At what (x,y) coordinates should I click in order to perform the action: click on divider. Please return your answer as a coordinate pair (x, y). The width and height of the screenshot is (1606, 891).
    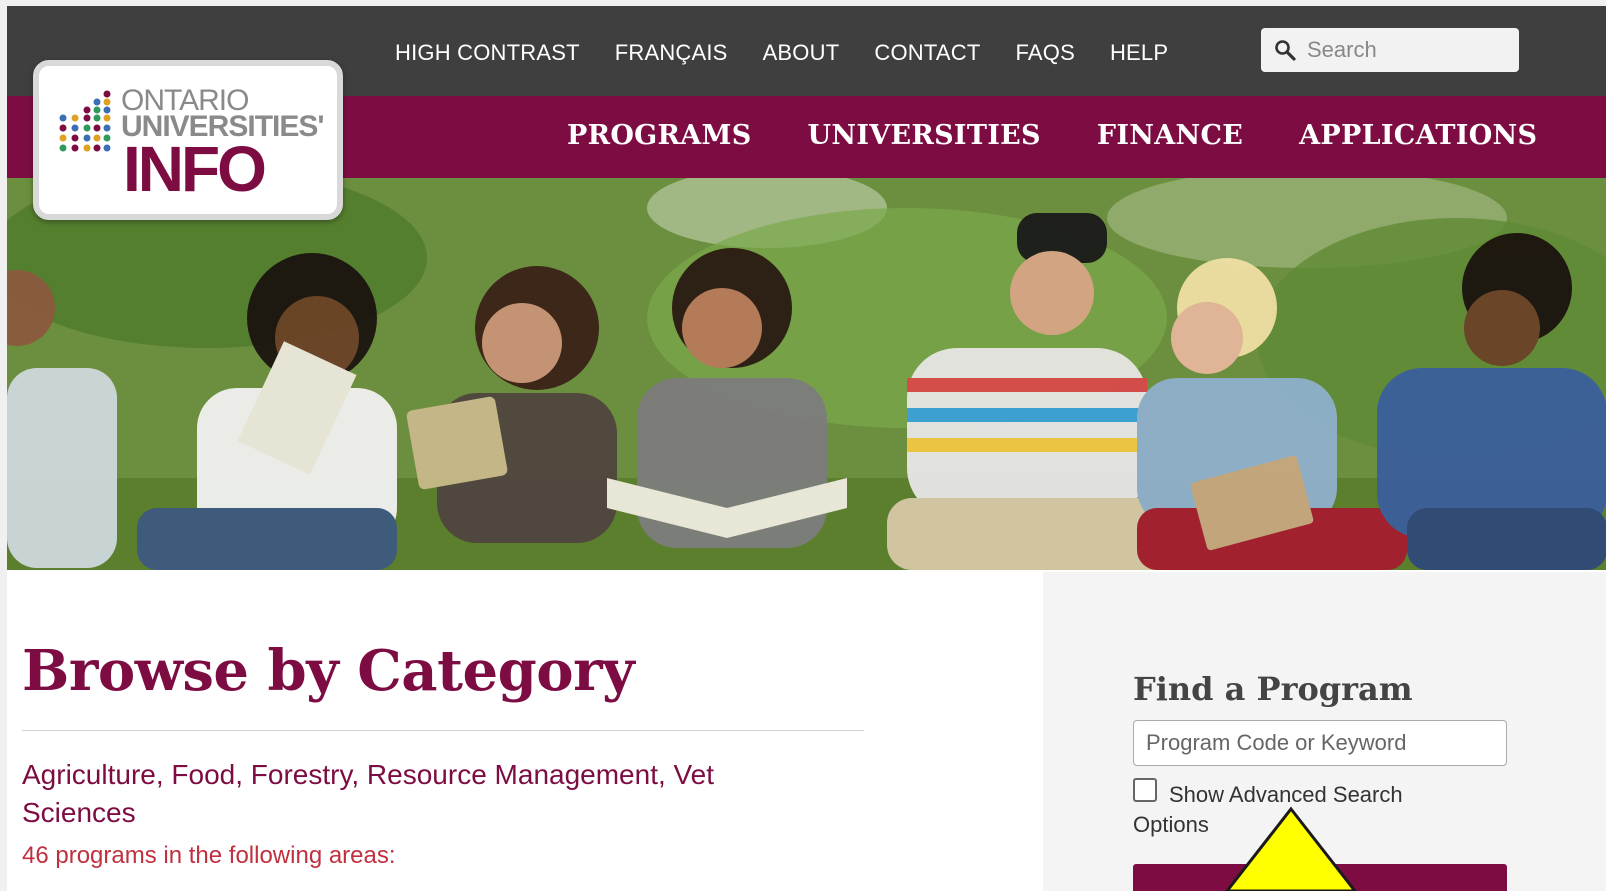
    Looking at the image, I should click on (443, 730).